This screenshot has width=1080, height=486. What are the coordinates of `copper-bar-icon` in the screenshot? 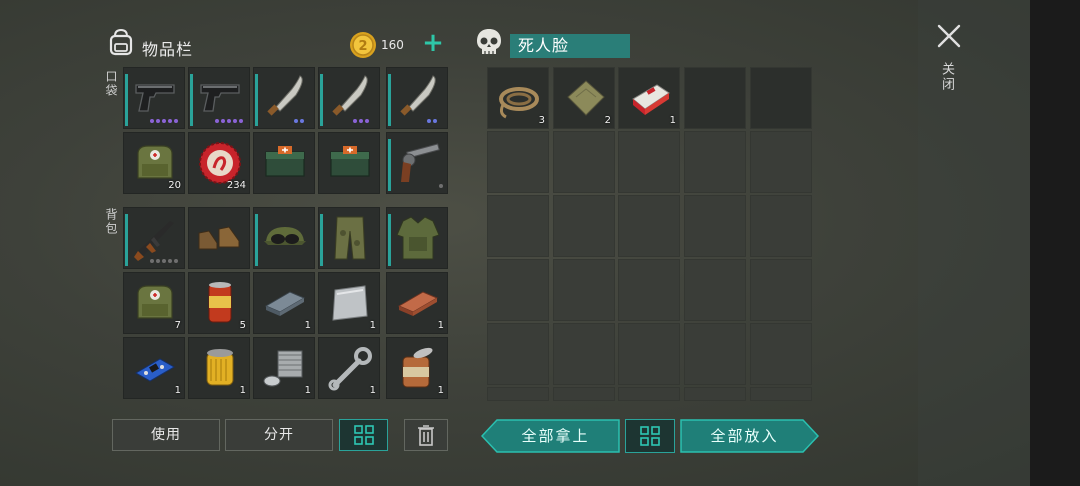 It's located at (418, 303).